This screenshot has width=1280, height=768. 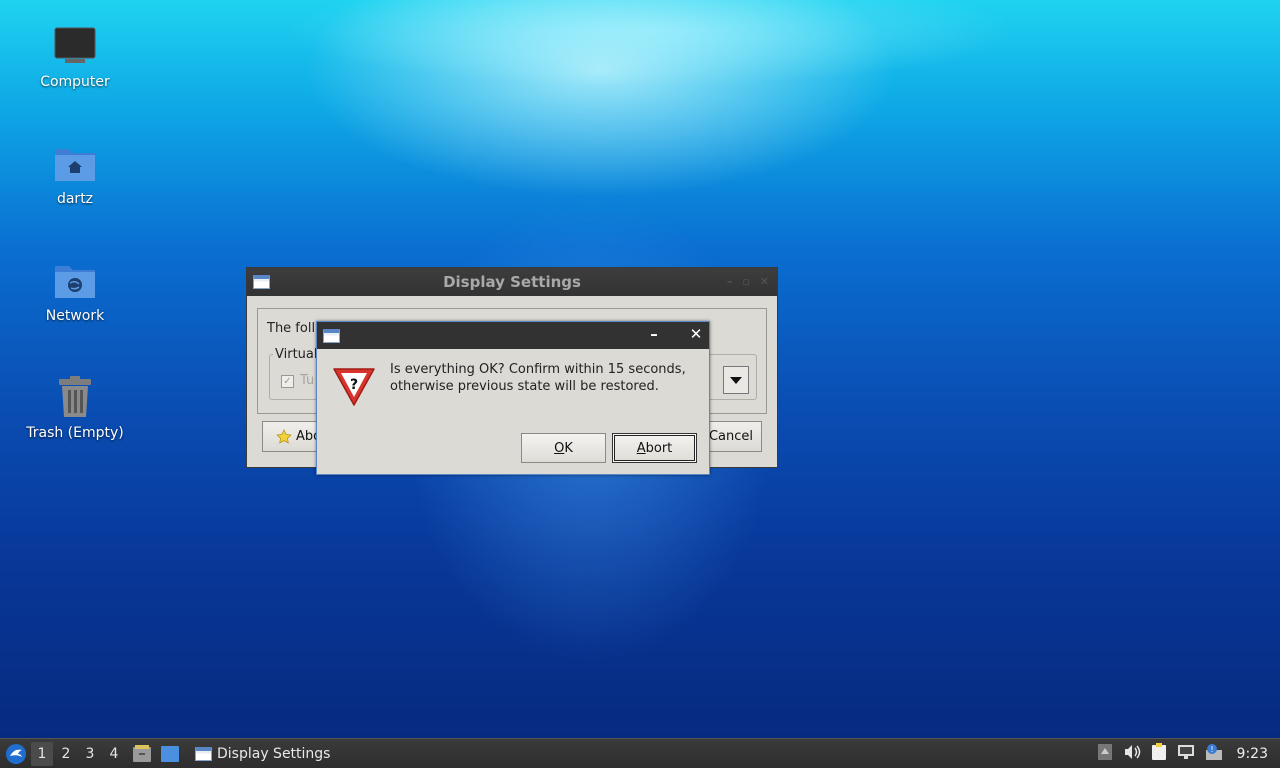 I want to click on workspace-3: 3, so click(x=90, y=754).